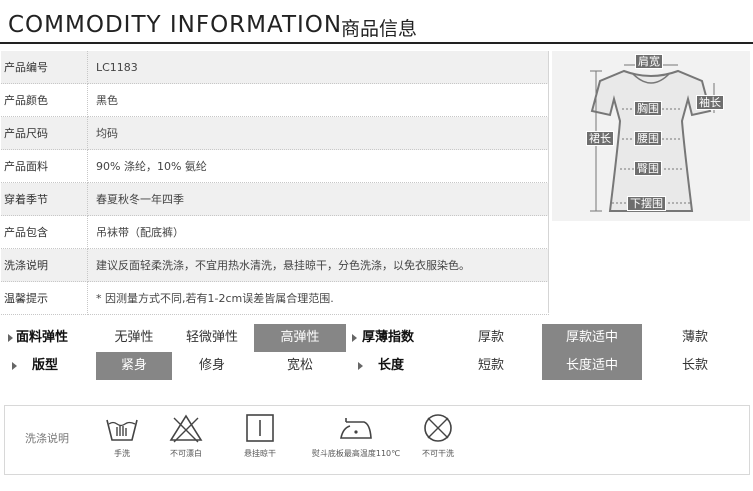 This screenshot has width=753, height=491. I want to click on care-item-no-dry-clean: 不可干洗, so click(438, 435).